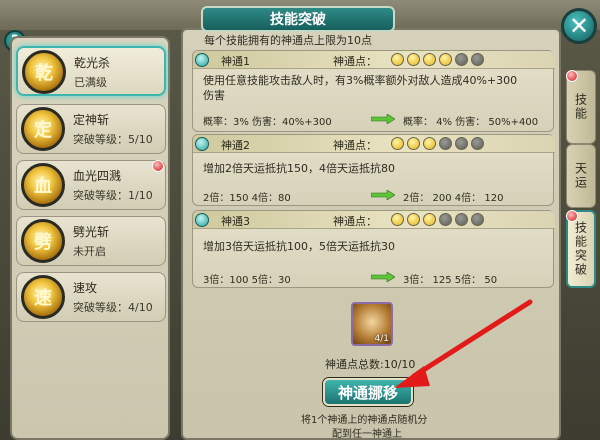 The height and width of the screenshot is (440, 600). What do you see at coordinates (91, 185) in the screenshot?
I see `skill-item: 血 血光四溅 突破等级：1/10` at bounding box center [91, 185].